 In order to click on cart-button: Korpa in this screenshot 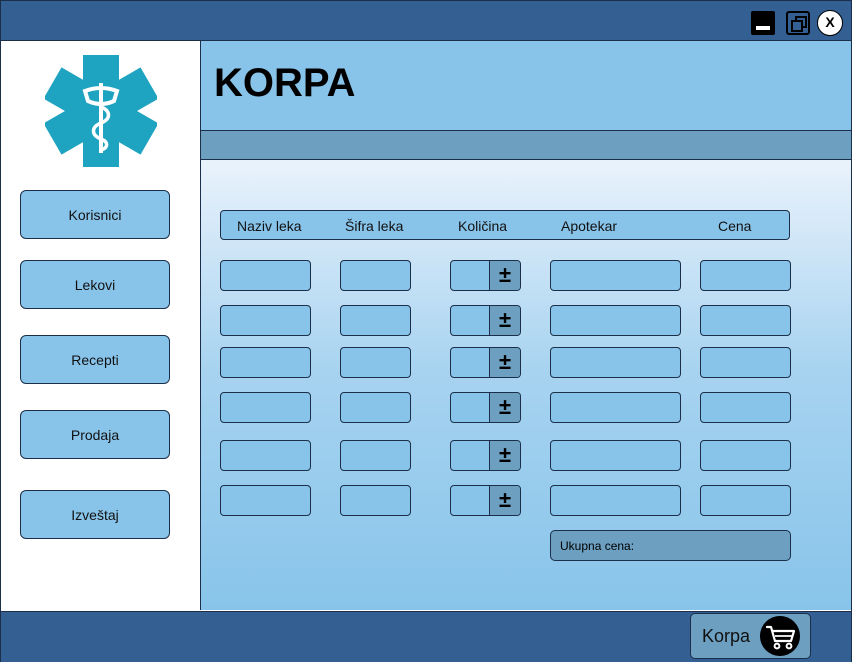, I will do `click(750, 636)`.